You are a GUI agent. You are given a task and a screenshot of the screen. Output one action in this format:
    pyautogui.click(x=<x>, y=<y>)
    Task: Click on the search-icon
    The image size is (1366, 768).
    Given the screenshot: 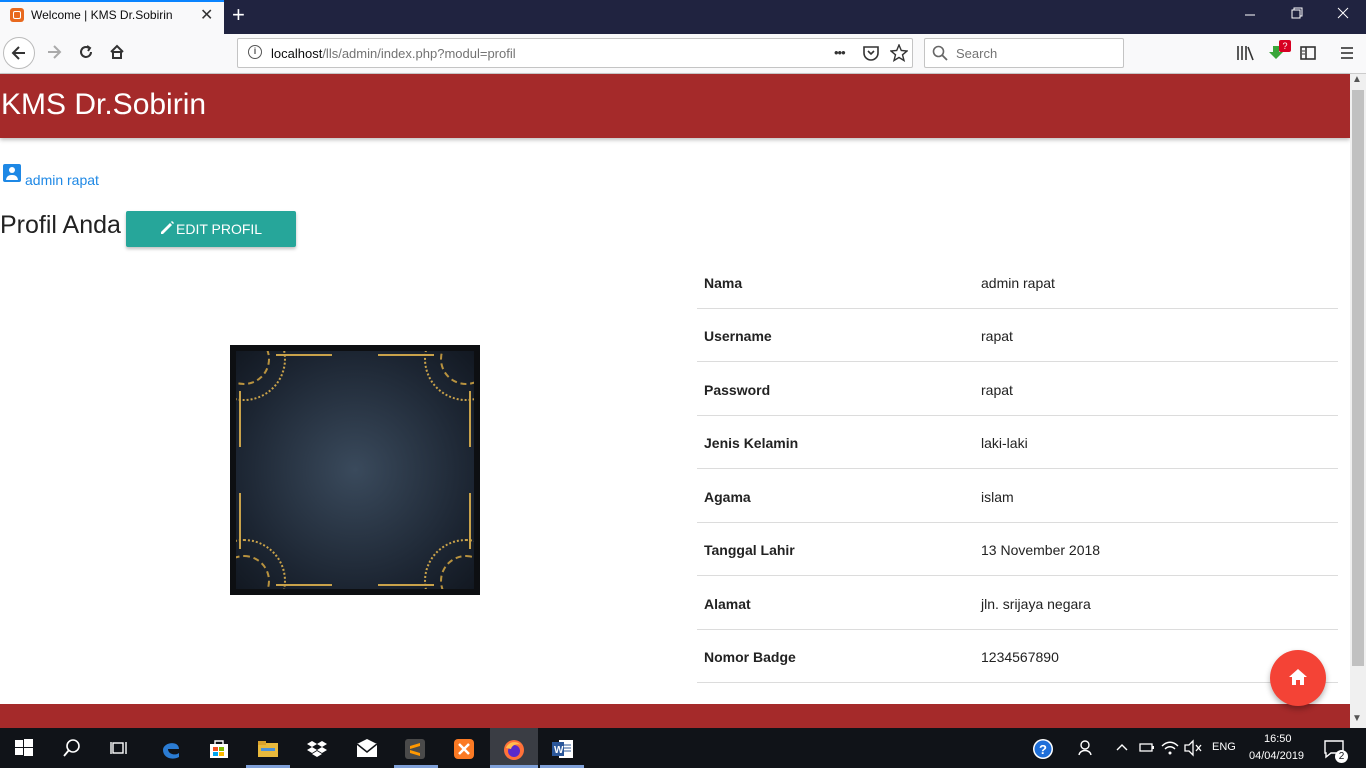 What is the action you would take?
    pyautogui.click(x=940, y=55)
    